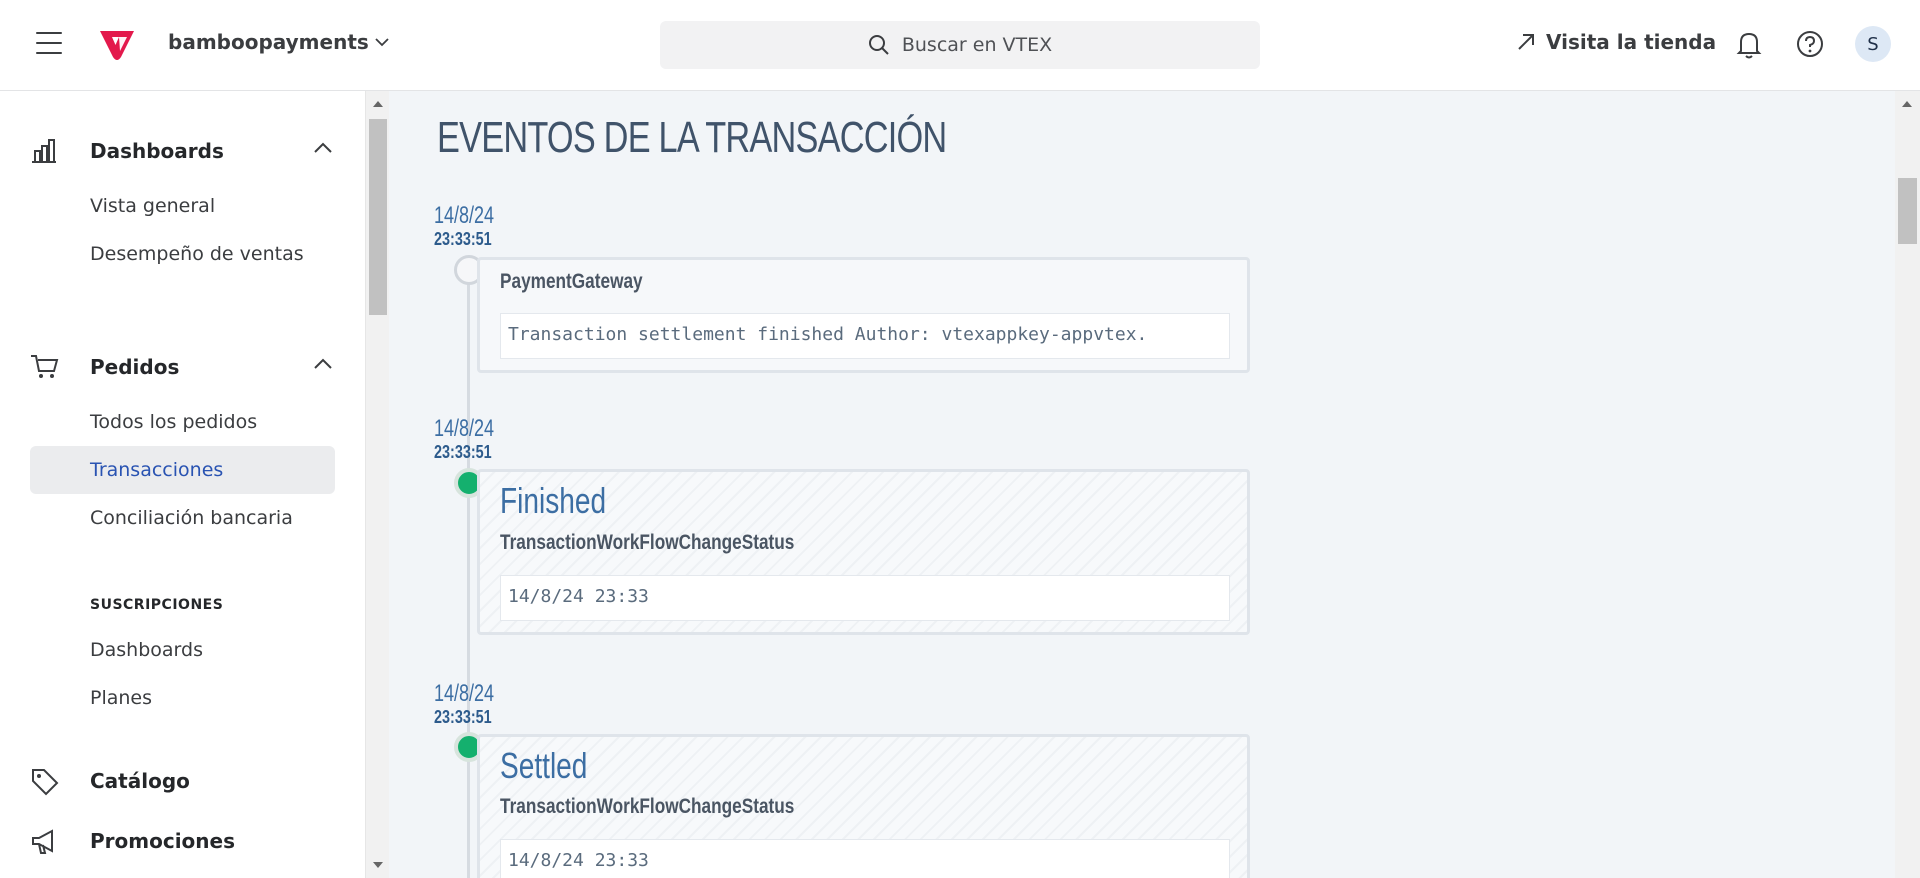  Describe the element at coordinates (468, 568) in the screenshot. I see `timeline-line` at that location.